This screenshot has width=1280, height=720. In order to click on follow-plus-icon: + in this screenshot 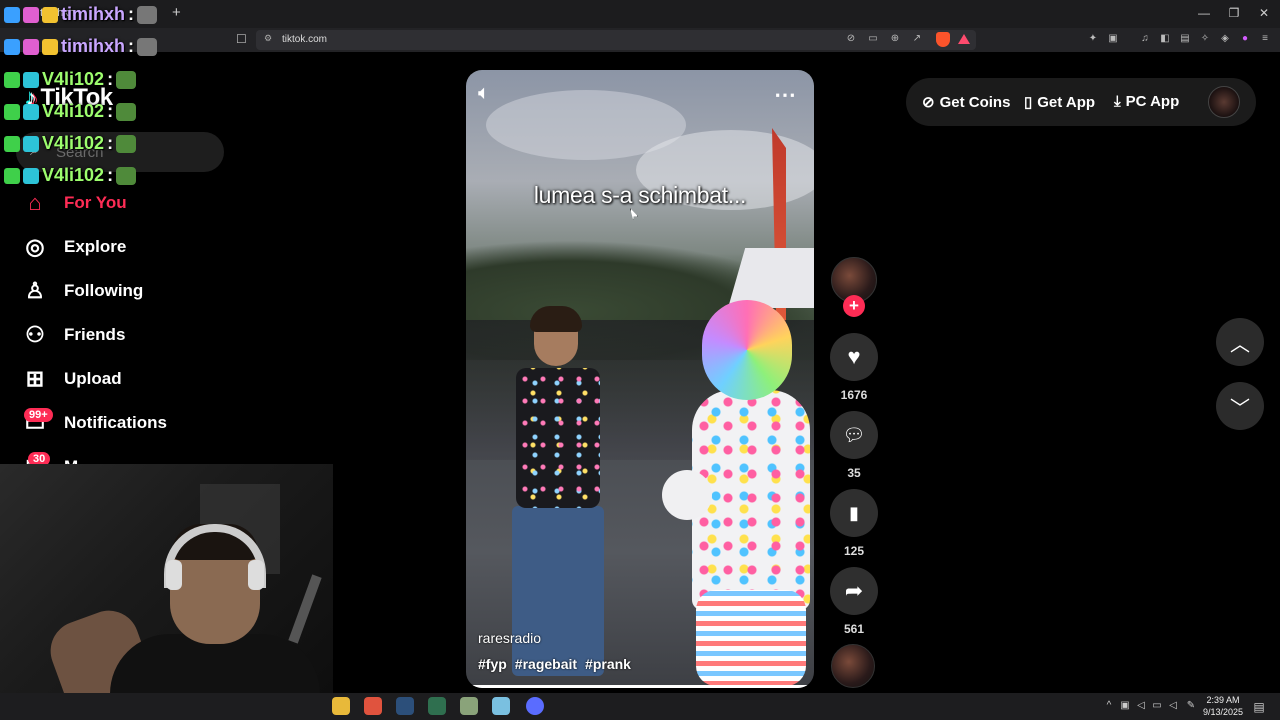, I will do `click(854, 306)`.